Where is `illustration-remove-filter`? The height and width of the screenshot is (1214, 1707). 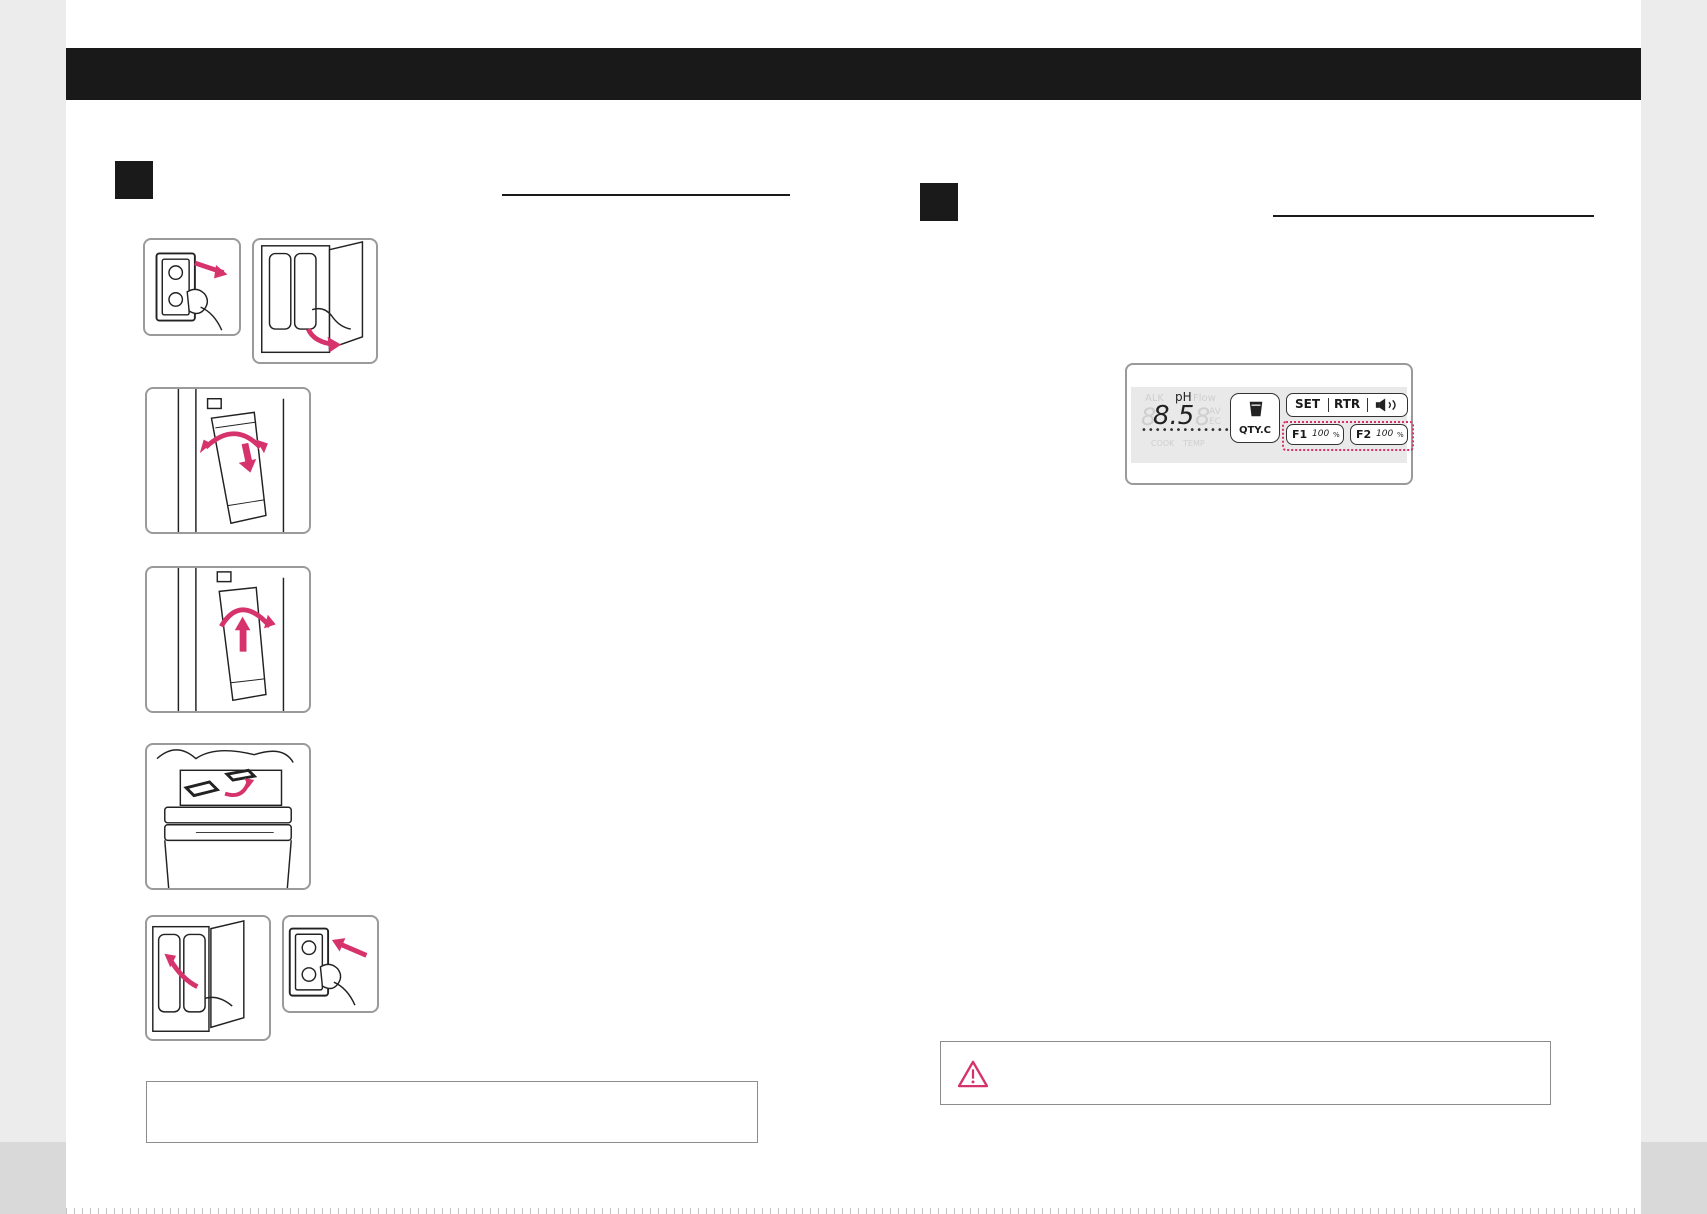 illustration-remove-filter is located at coordinates (228, 460).